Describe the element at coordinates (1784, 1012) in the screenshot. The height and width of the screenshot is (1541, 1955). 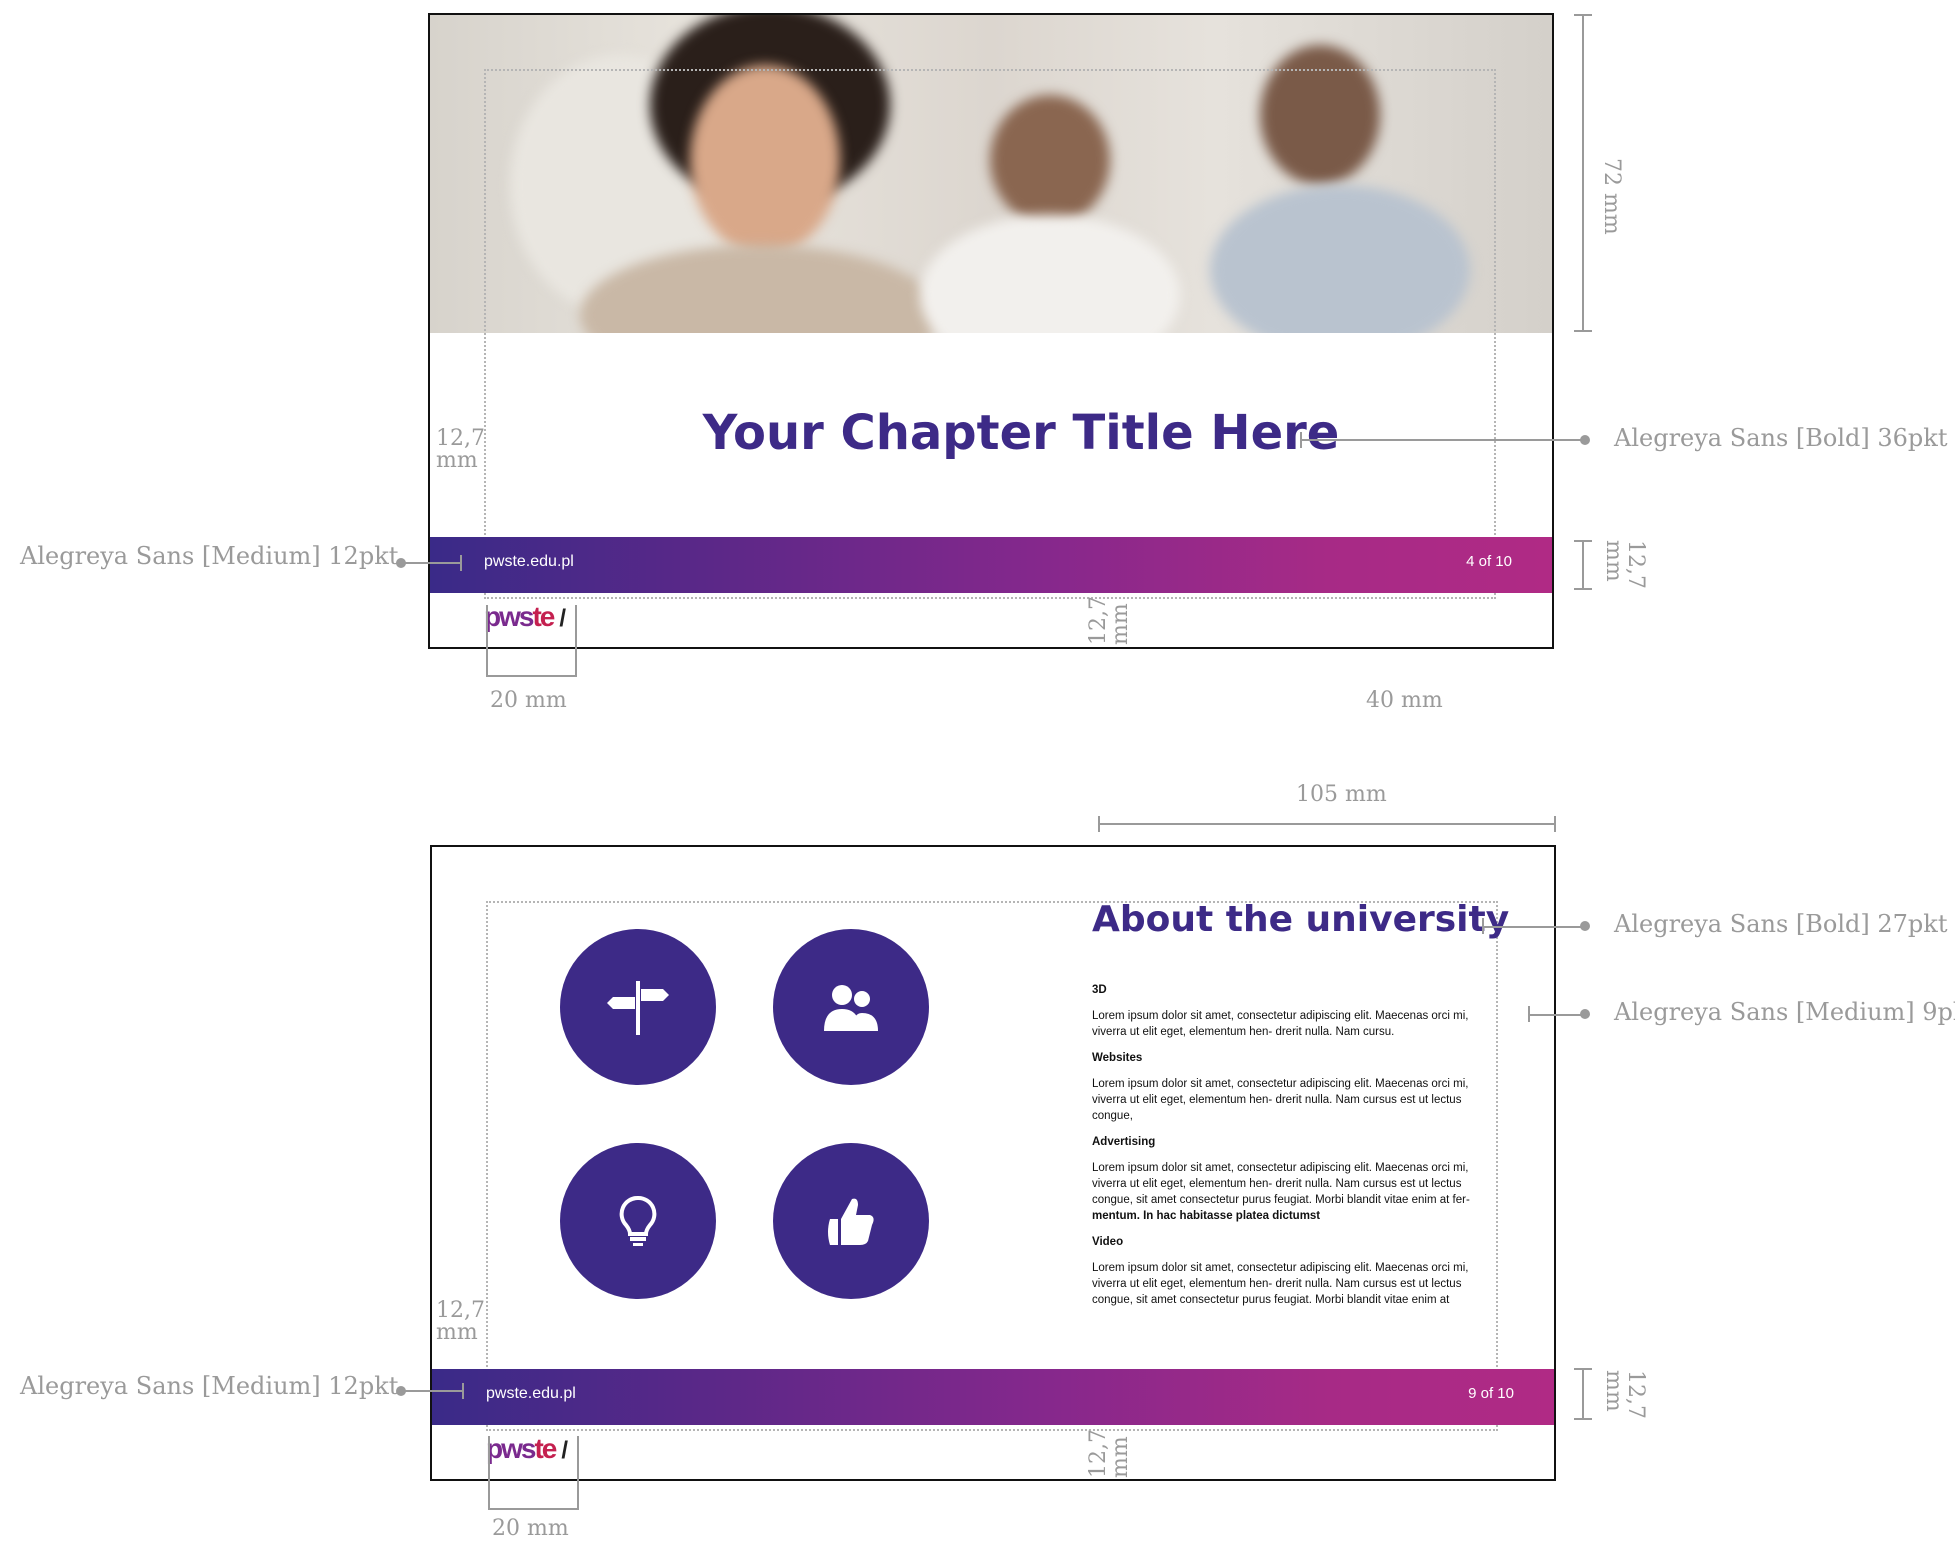
I see `body-font-annotation: Alegreya Sans [Medium] 9pkt` at that location.